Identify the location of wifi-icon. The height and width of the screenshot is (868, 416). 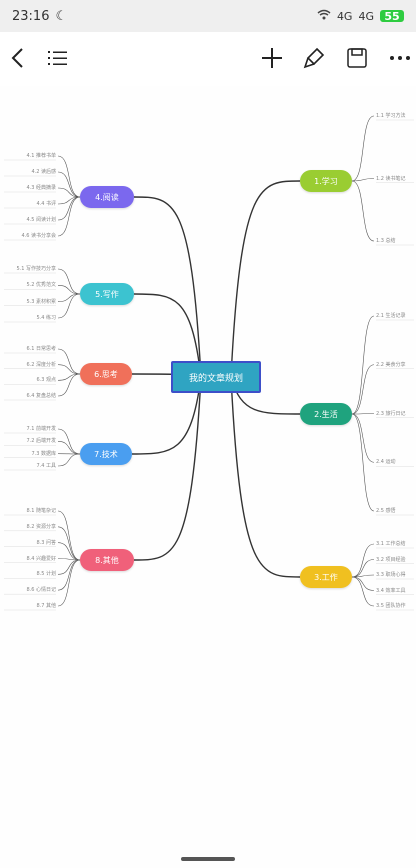
(324, 16).